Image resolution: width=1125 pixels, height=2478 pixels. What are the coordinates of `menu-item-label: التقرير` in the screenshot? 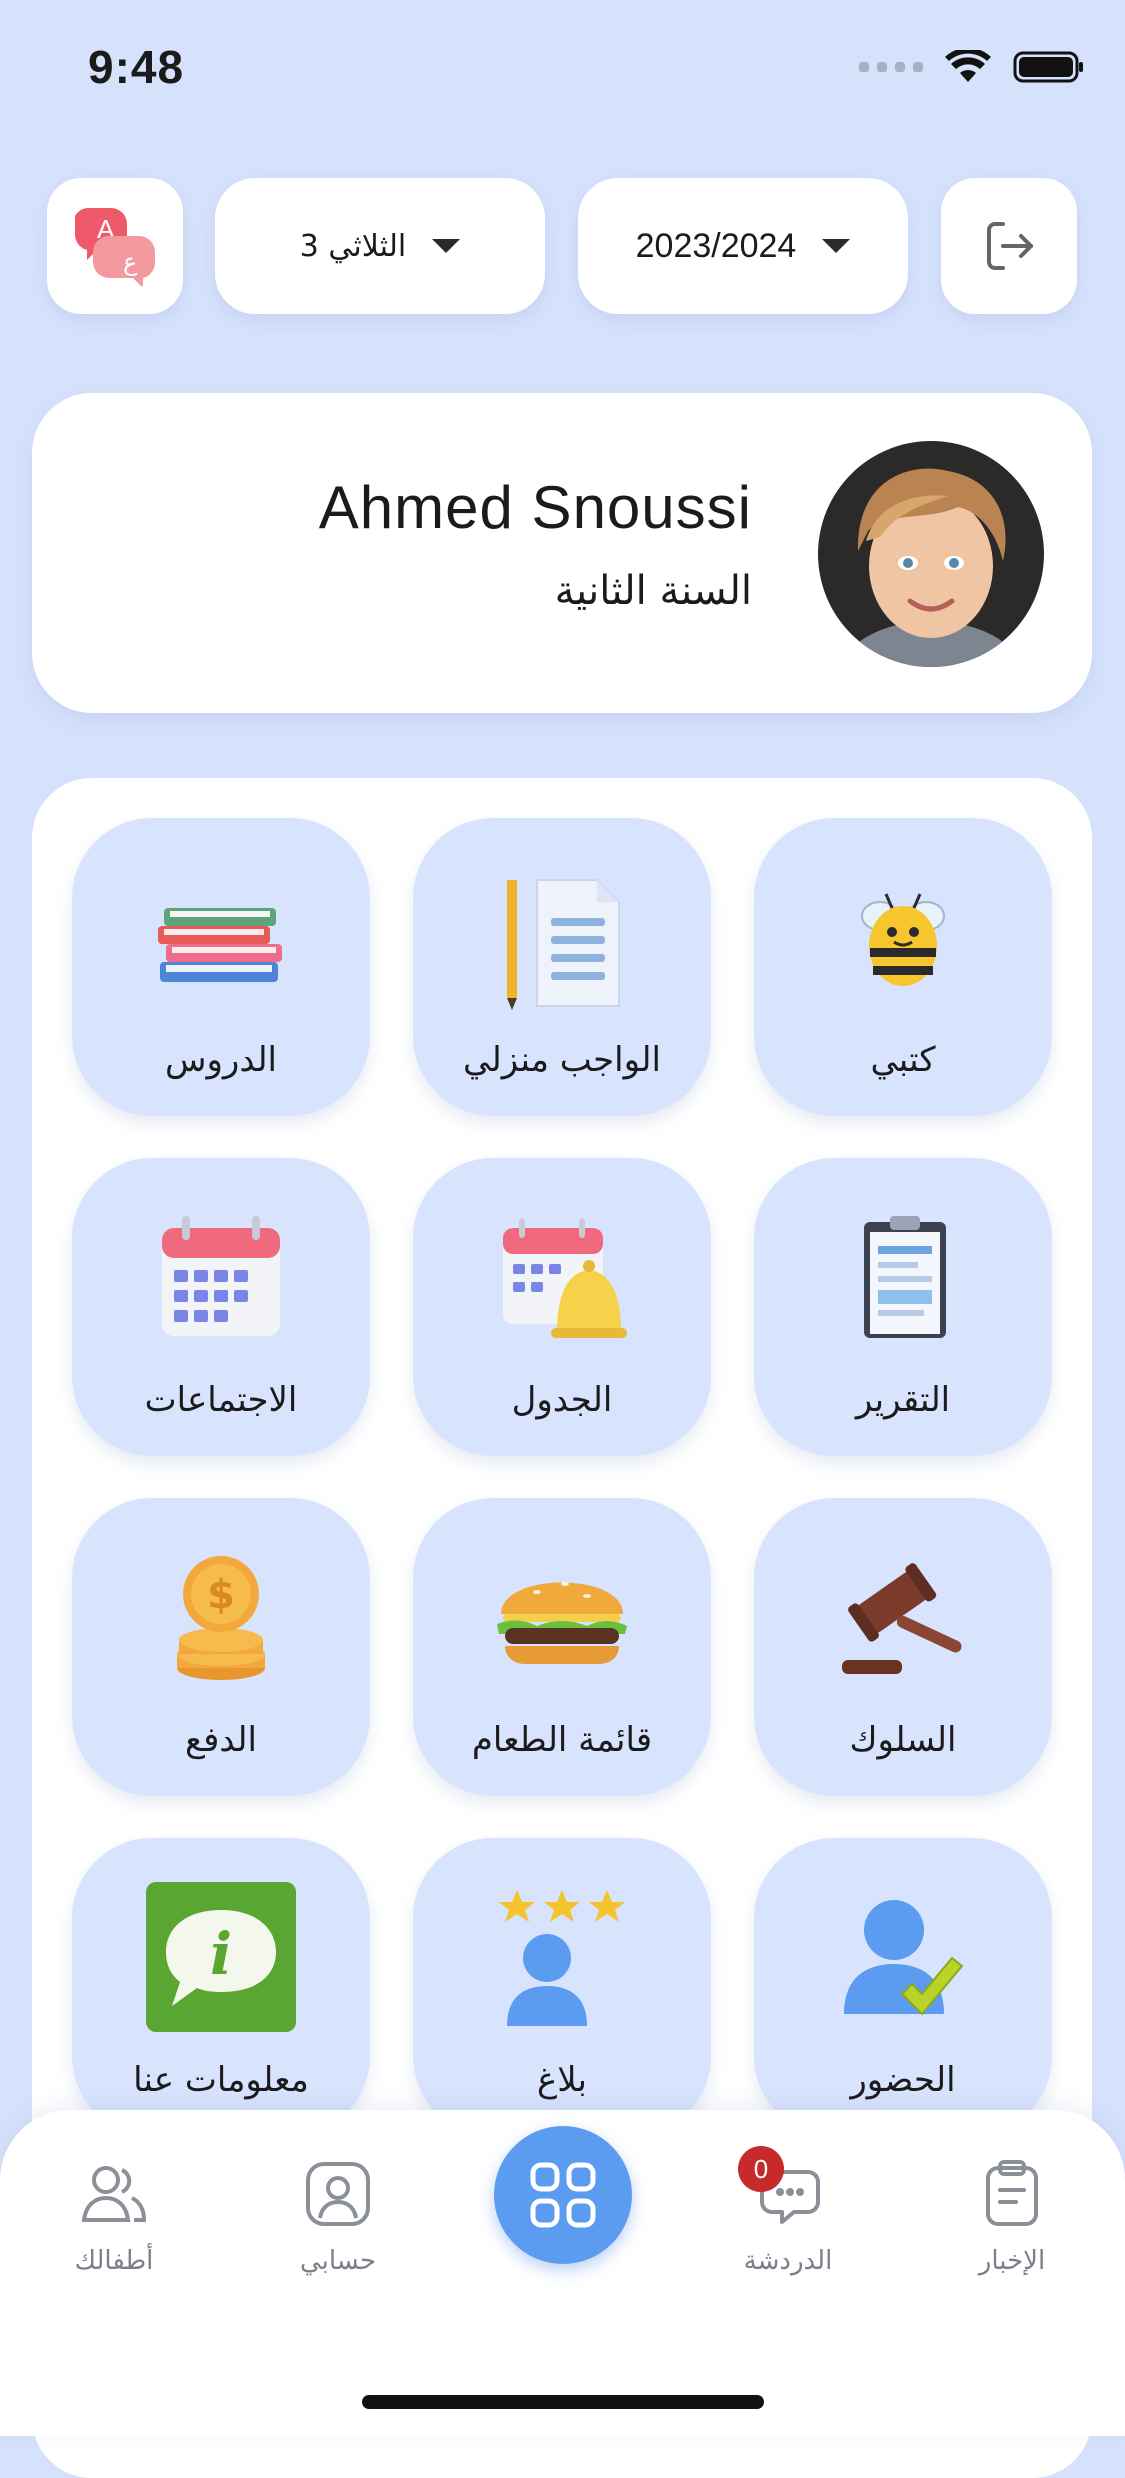 It's located at (903, 1400).